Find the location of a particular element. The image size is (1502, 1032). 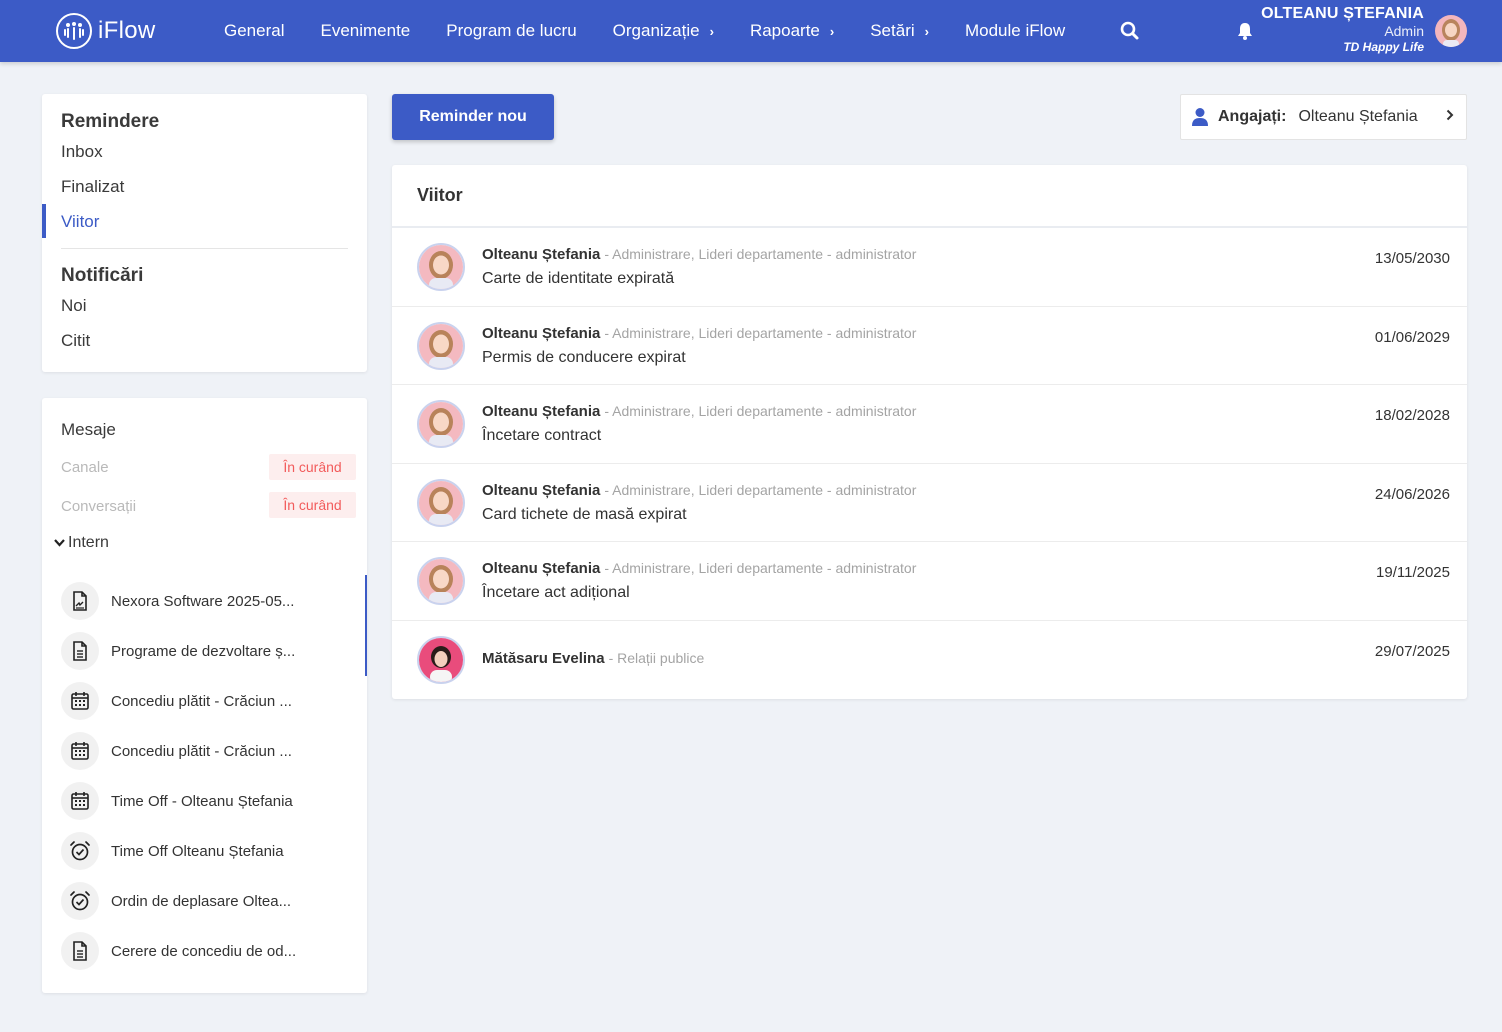

nav-evenimente: Evenimente is located at coordinates (365, 31).